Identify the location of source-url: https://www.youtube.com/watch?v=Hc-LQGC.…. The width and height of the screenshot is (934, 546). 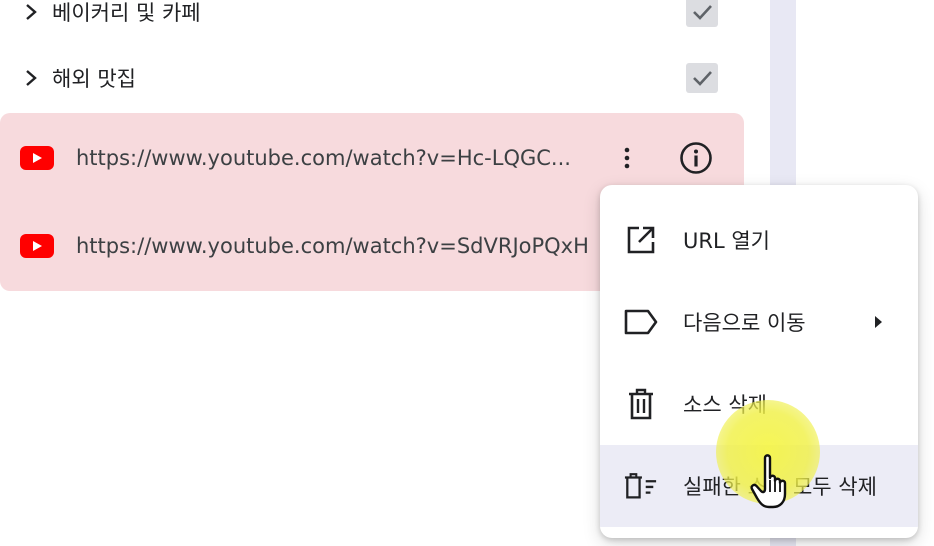
(323, 158).